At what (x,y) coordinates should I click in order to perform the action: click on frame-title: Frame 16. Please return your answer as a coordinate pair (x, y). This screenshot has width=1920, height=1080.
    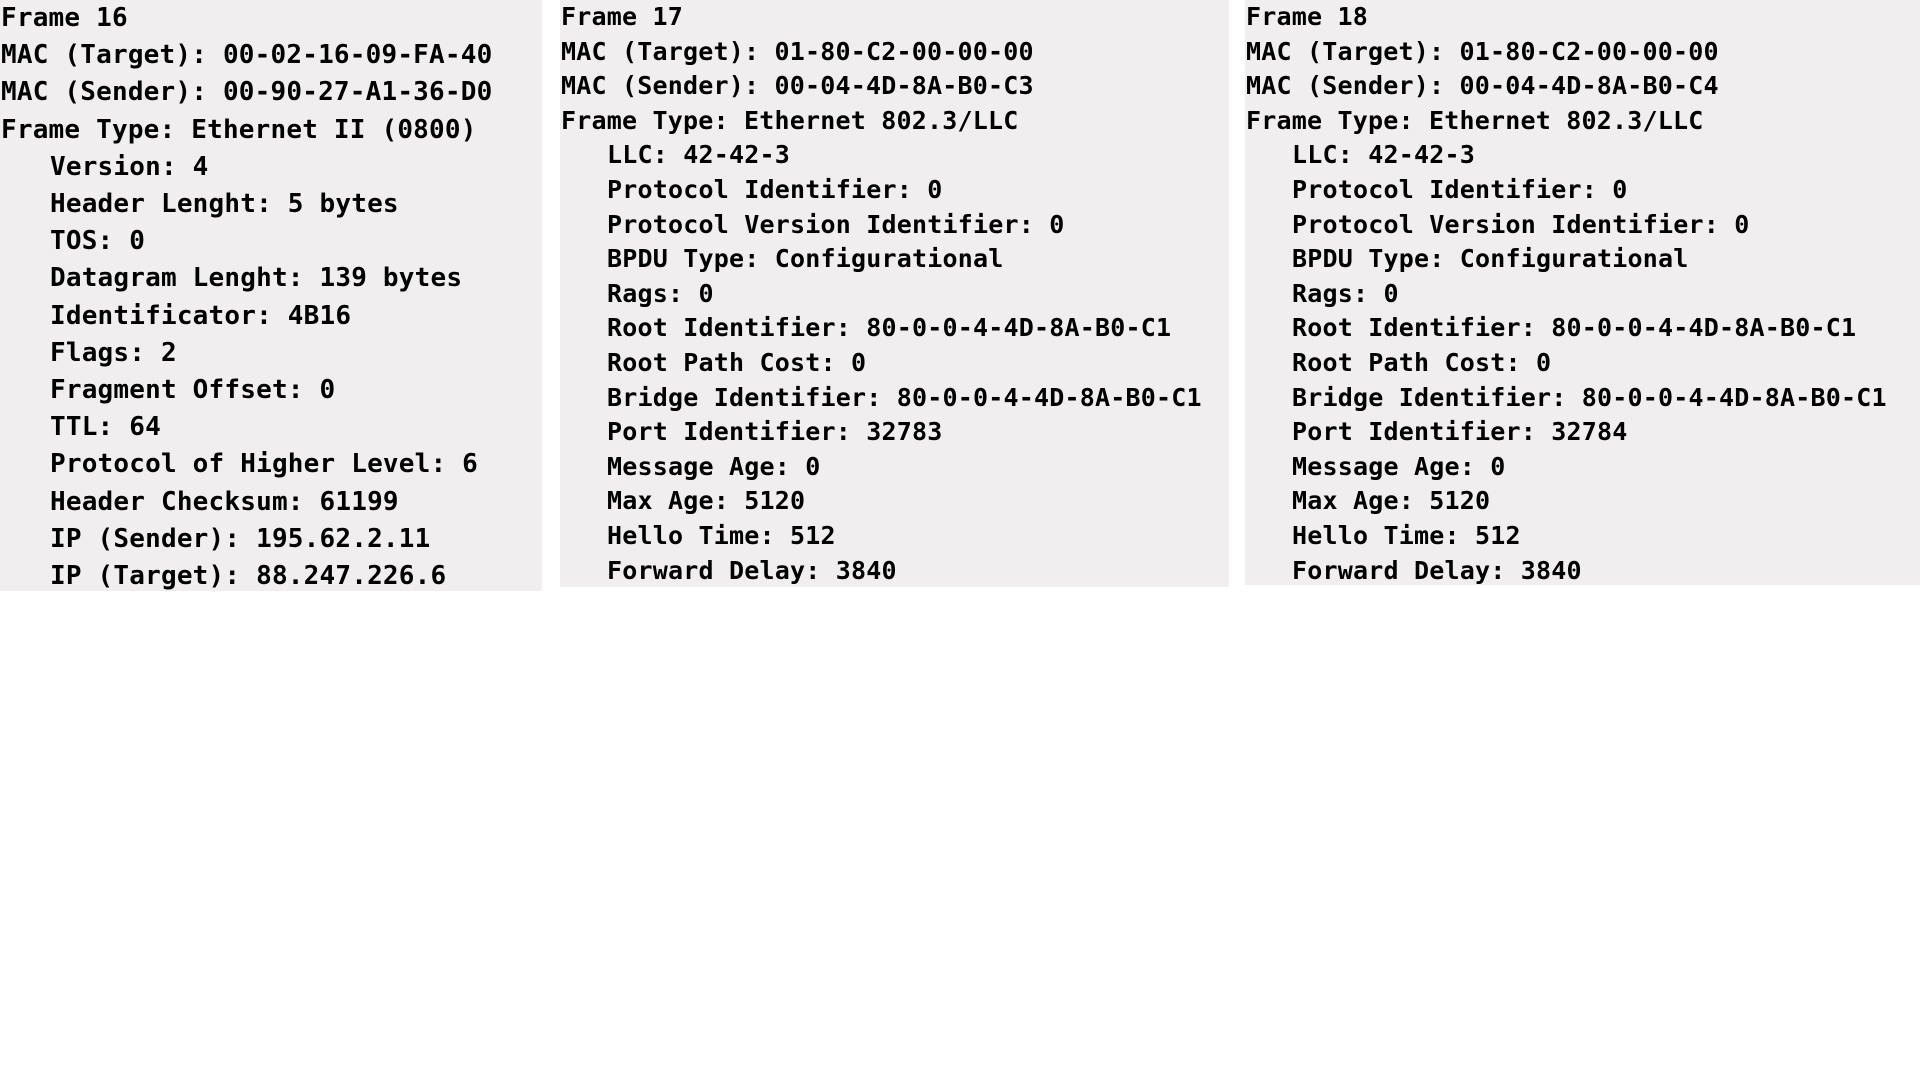
    Looking at the image, I should click on (64, 18).